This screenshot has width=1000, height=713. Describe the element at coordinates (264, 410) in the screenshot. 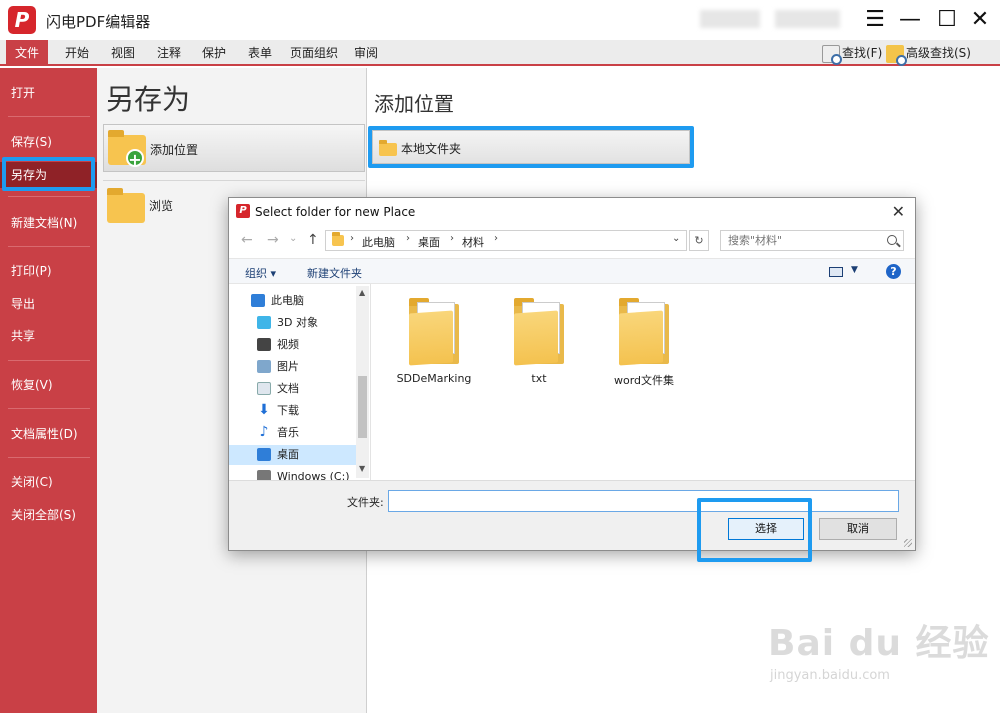

I see `download-arrow-icon: ⬇` at that location.